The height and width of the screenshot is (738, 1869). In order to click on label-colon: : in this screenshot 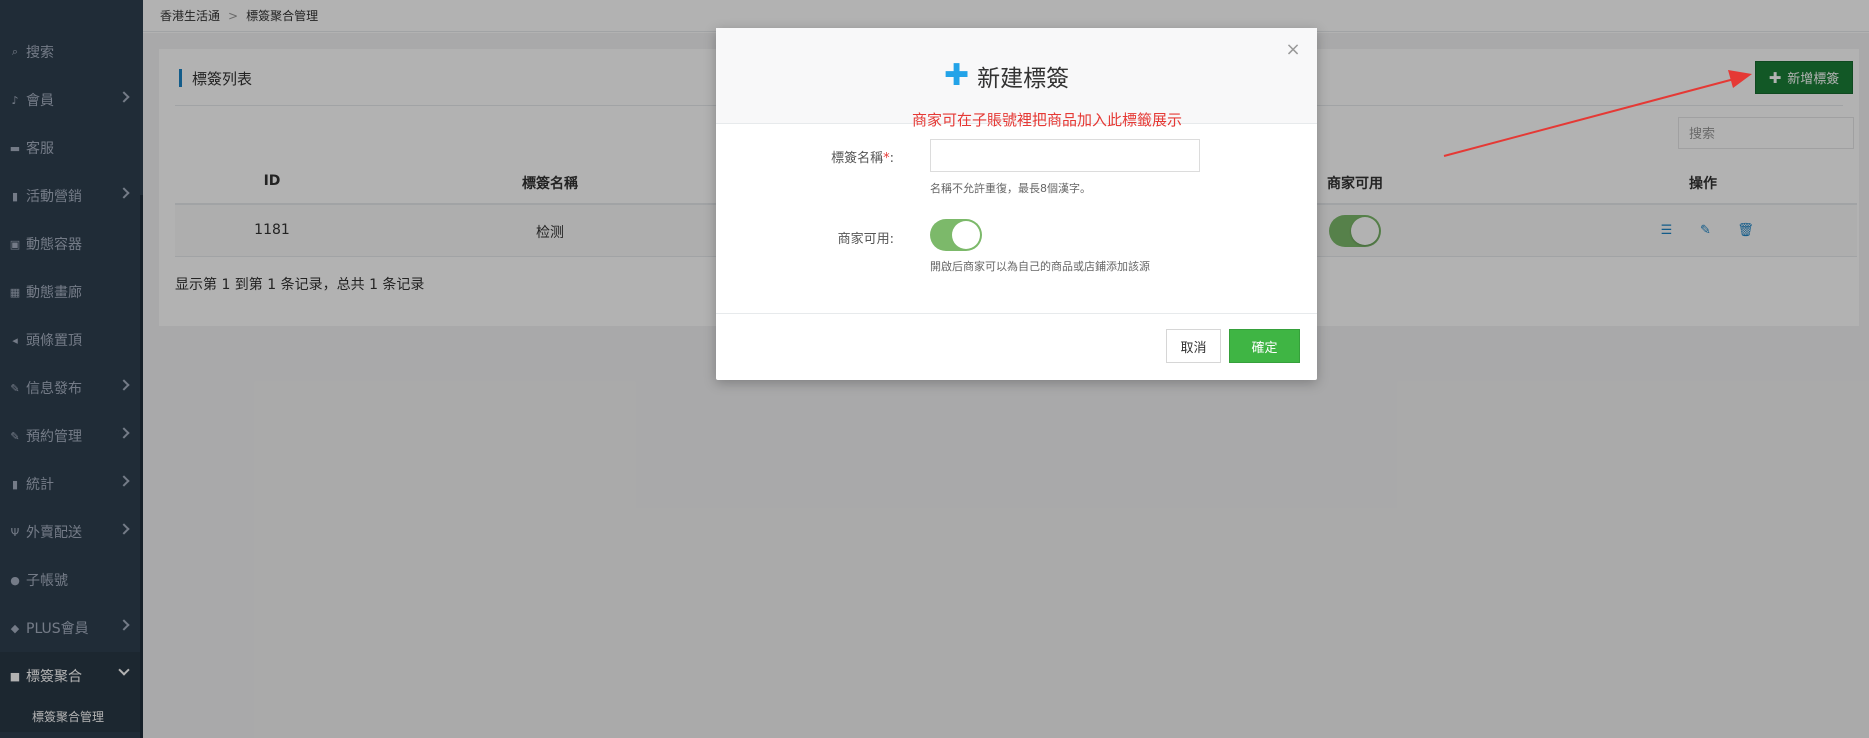, I will do `click(891, 158)`.